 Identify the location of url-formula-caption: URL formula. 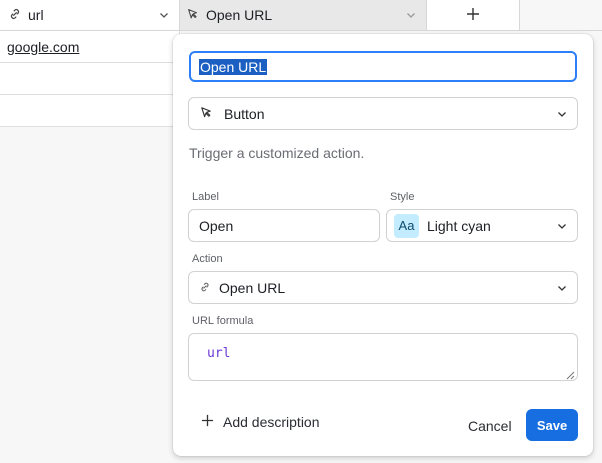
(223, 321).